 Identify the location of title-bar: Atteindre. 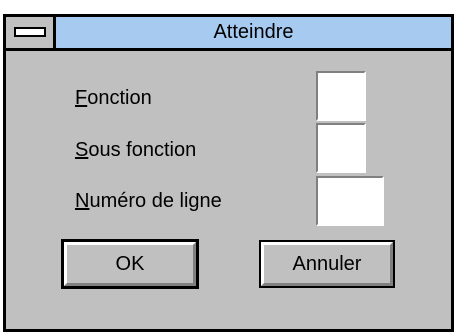
(228, 34).